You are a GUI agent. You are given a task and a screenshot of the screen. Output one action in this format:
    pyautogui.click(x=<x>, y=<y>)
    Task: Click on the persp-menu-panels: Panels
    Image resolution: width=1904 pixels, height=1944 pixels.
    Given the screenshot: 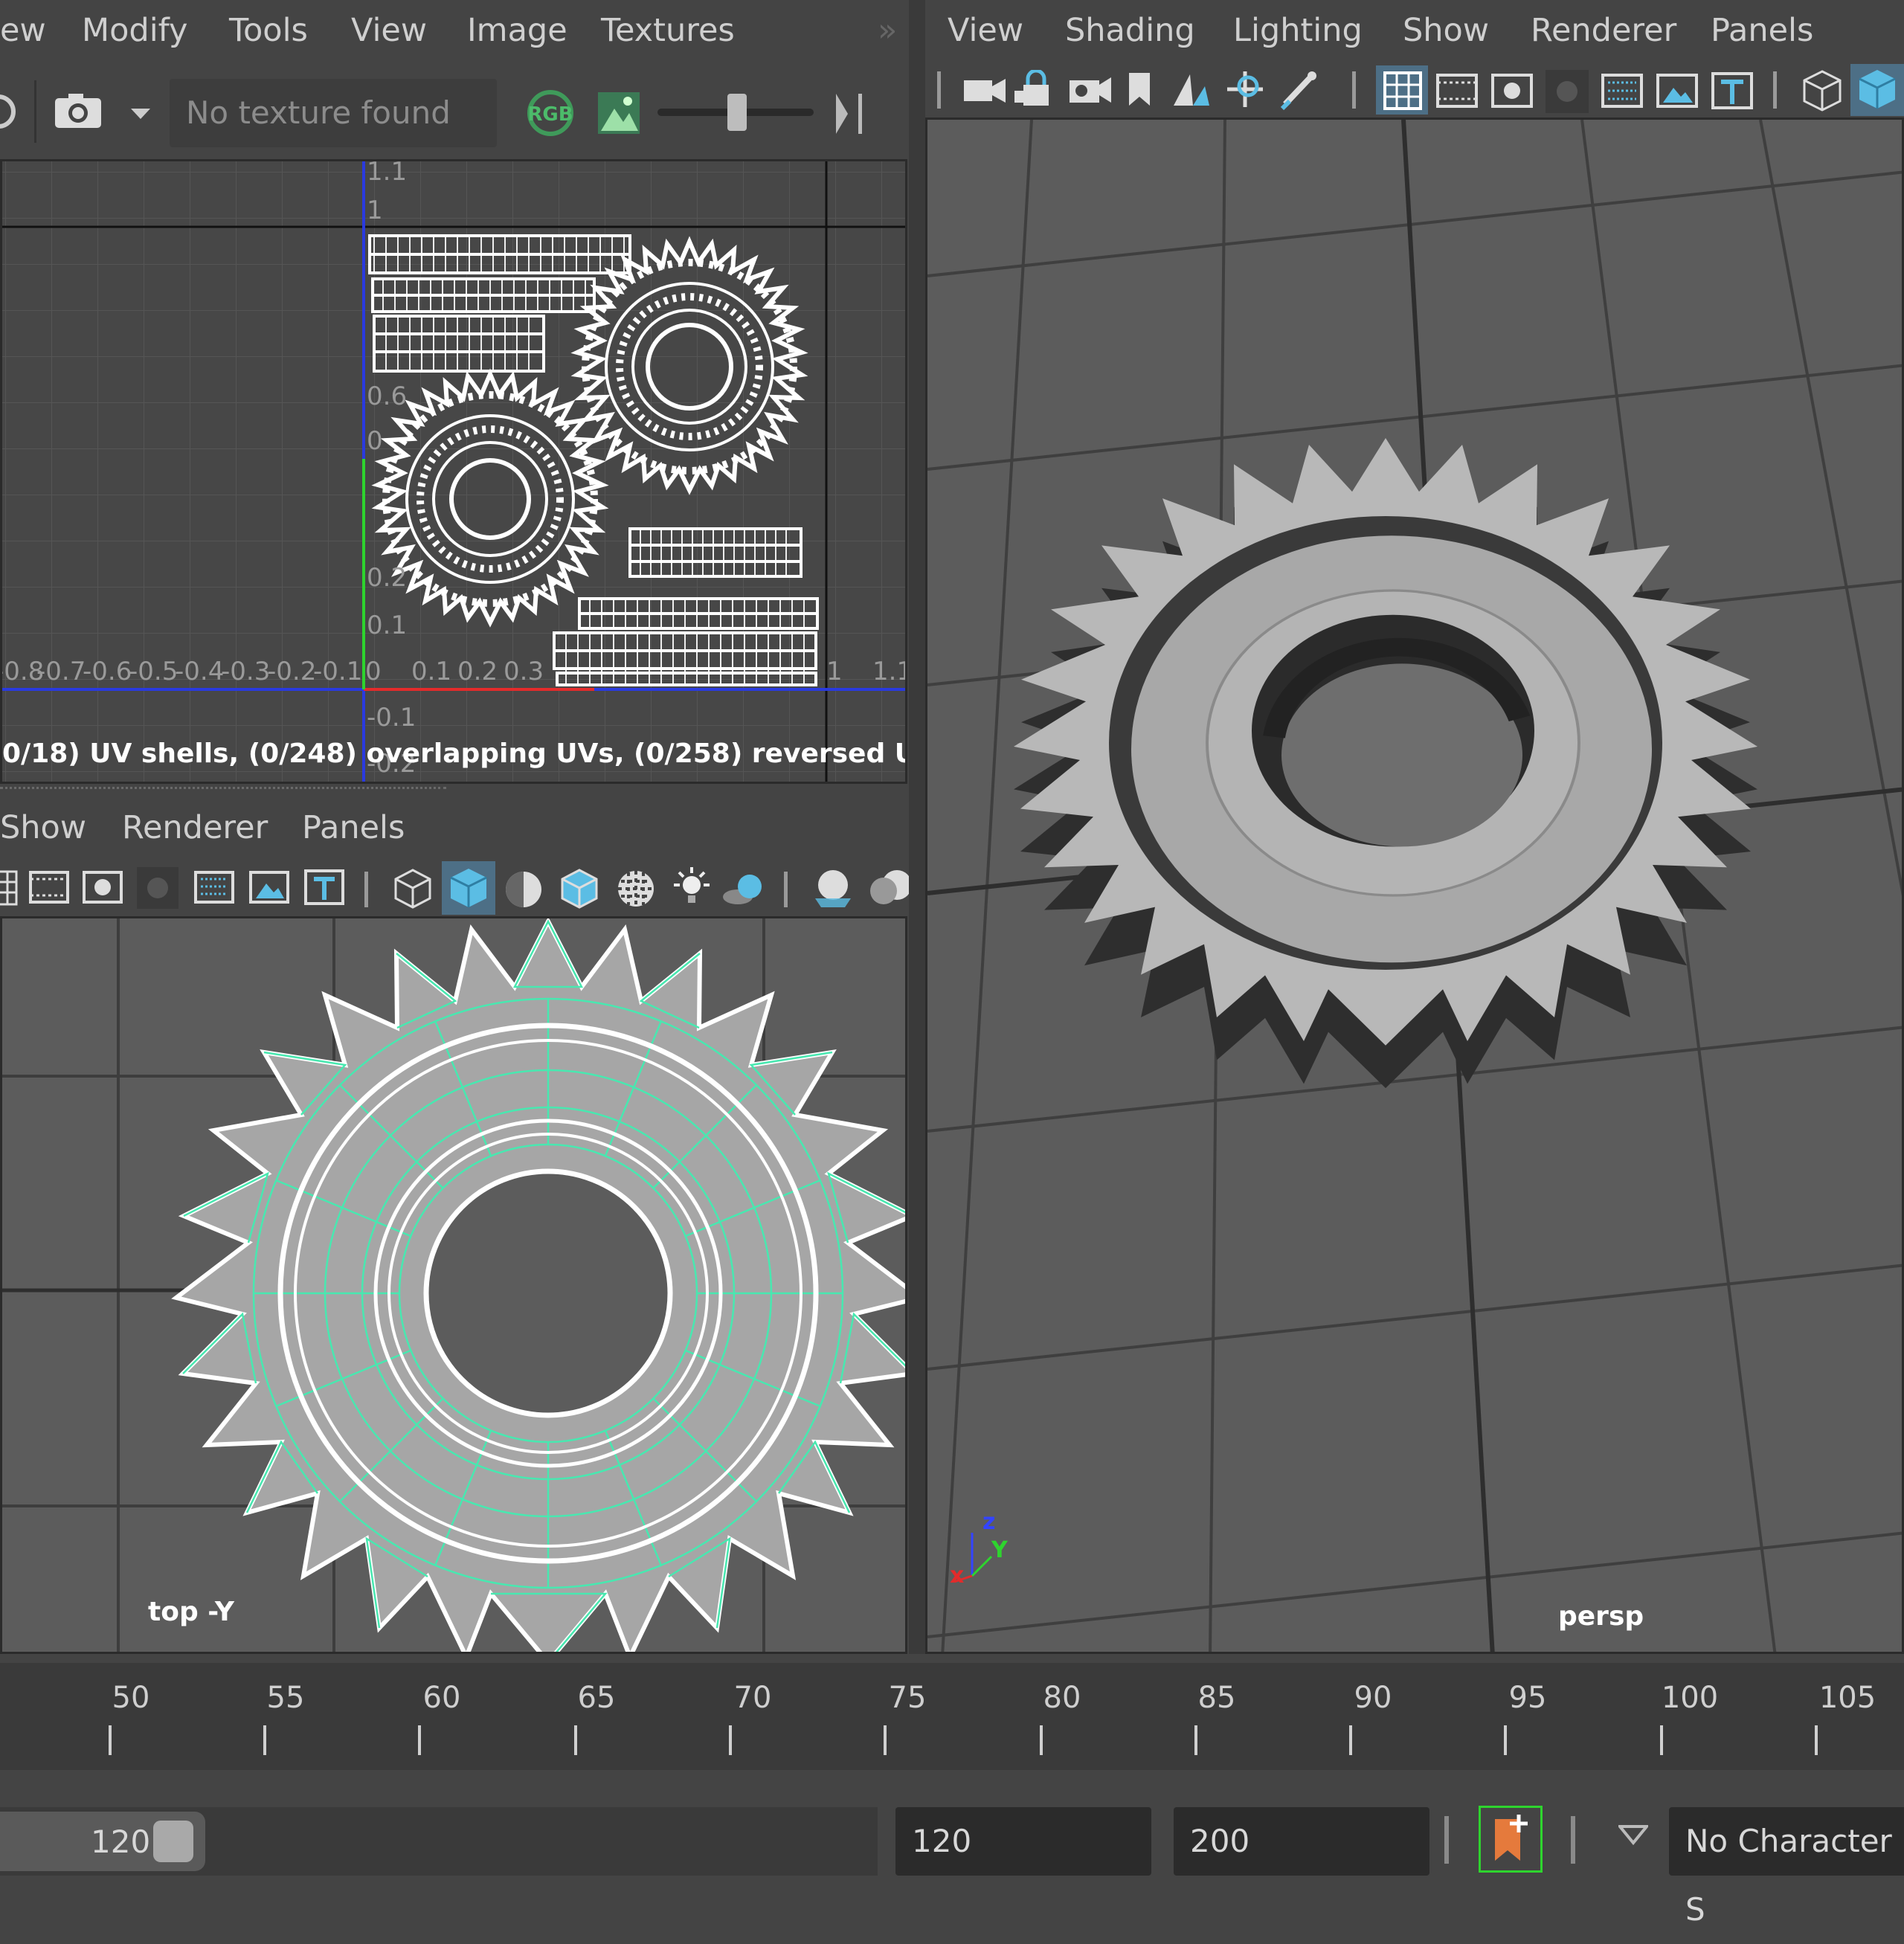 What is the action you would take?
    pyautogui.click(x=1762, y=30)
    